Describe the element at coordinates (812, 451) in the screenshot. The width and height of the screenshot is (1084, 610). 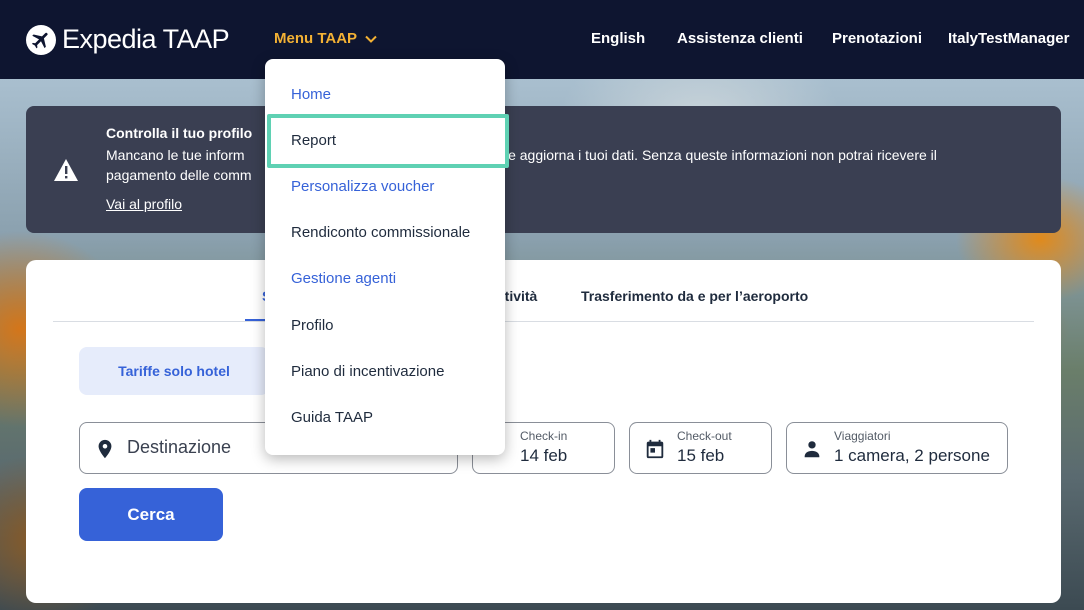
I see `person-icon` at that location.